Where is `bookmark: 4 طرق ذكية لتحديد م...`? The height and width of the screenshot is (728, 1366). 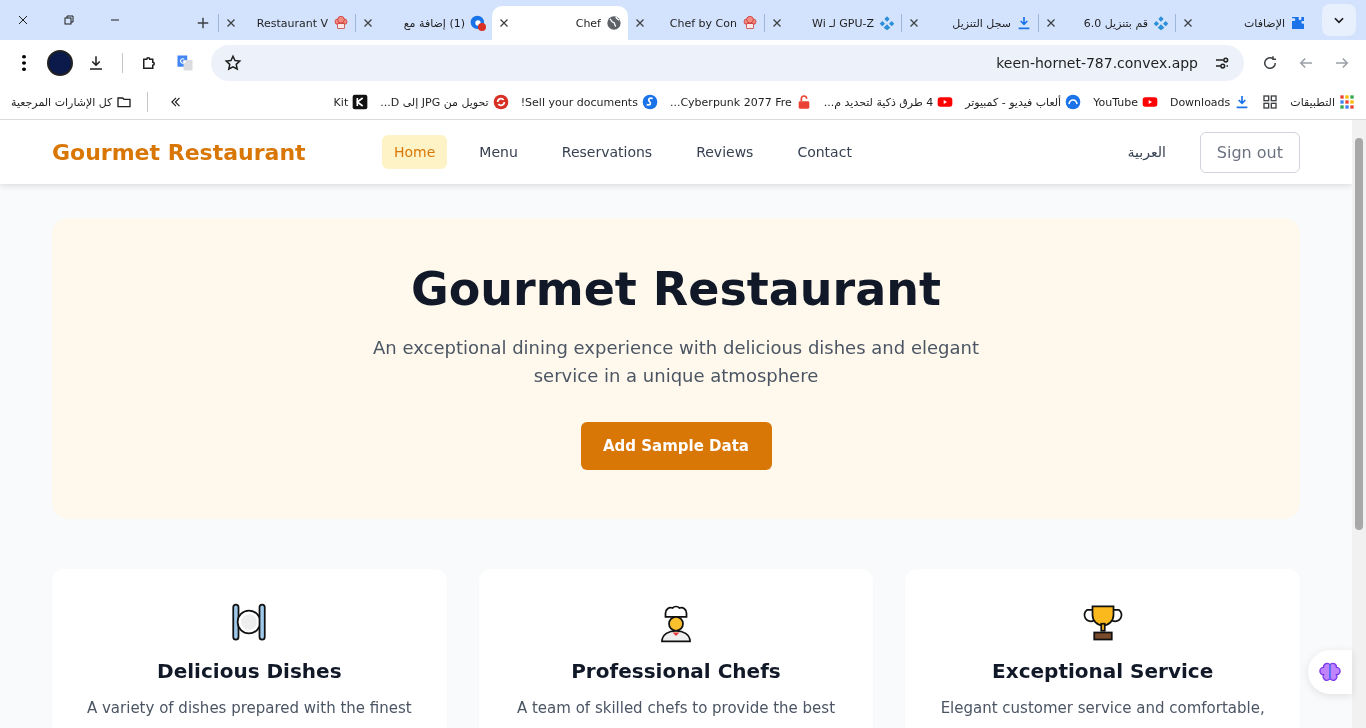
bookmark: 4 طرق ذكية لتحديد م... is located at coordinates (888, 102).